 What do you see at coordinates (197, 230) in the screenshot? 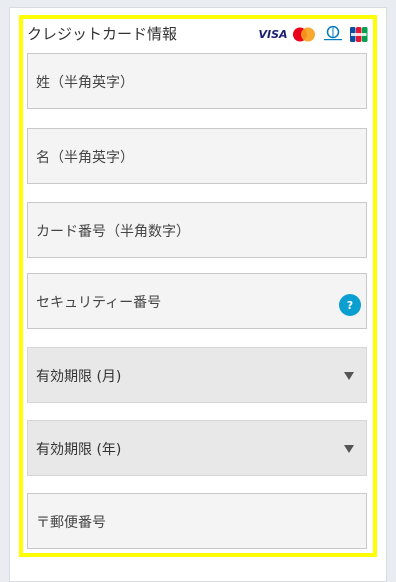
I see `card-number-input: カード番号（半角数字）` at bounding box center [197, 230].